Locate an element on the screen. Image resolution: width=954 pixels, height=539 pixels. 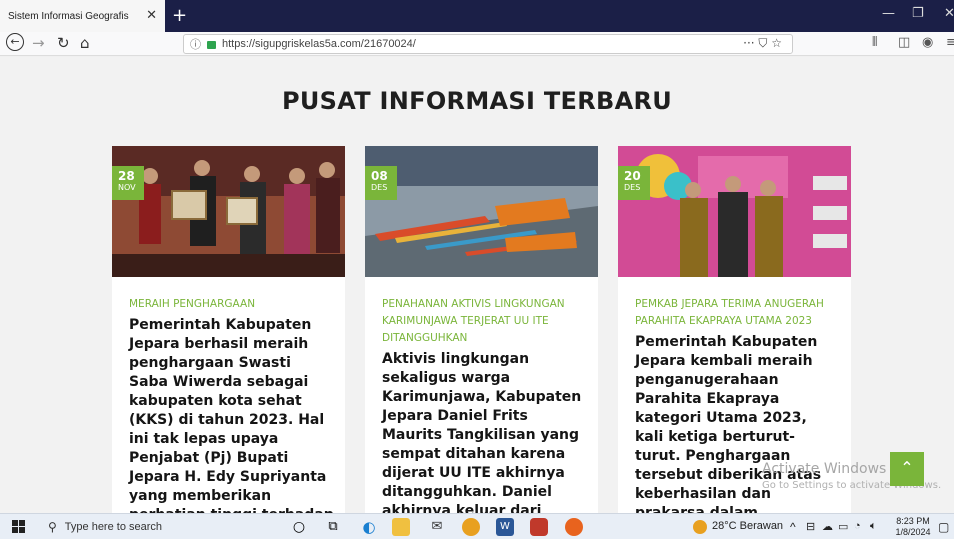
tab-close-icon: ✕ is located at coordinates (151, 15).